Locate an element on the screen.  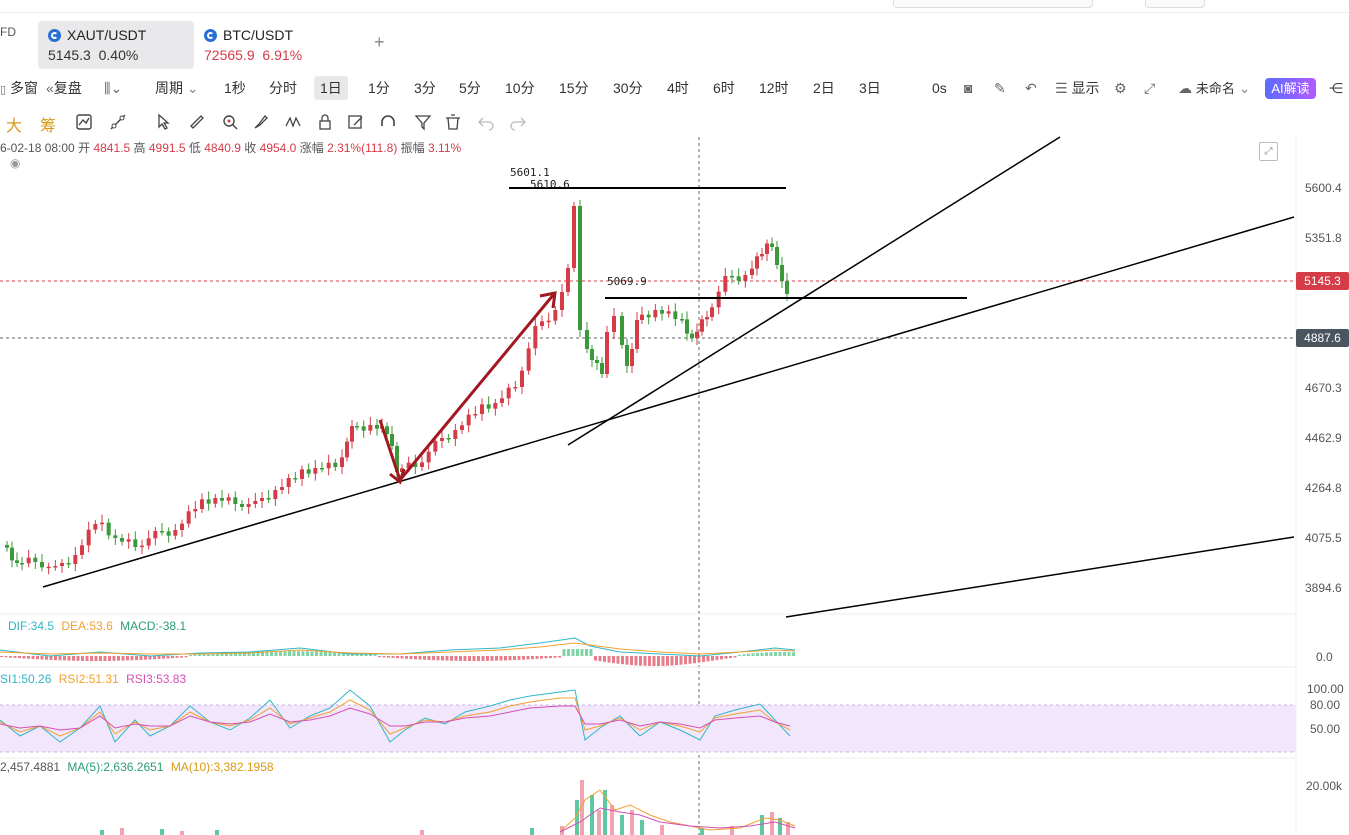
price-tick: 4075.5 is located at coordinates (1323, 538).